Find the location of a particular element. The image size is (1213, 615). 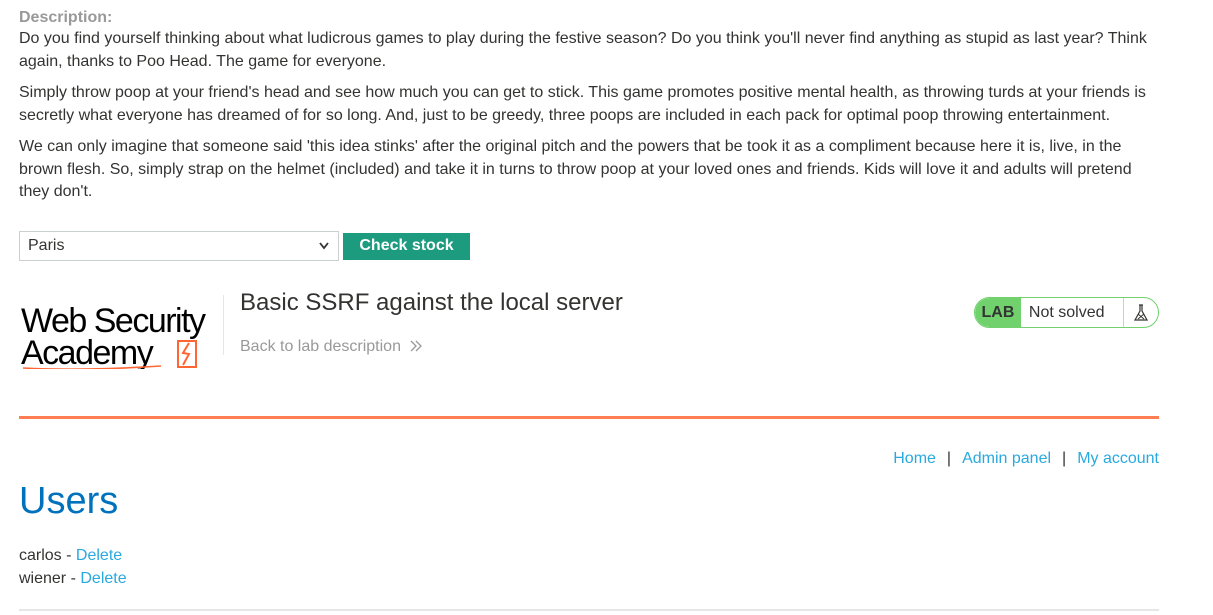

lab-badge: LAB is located at coordinates (998, 312).